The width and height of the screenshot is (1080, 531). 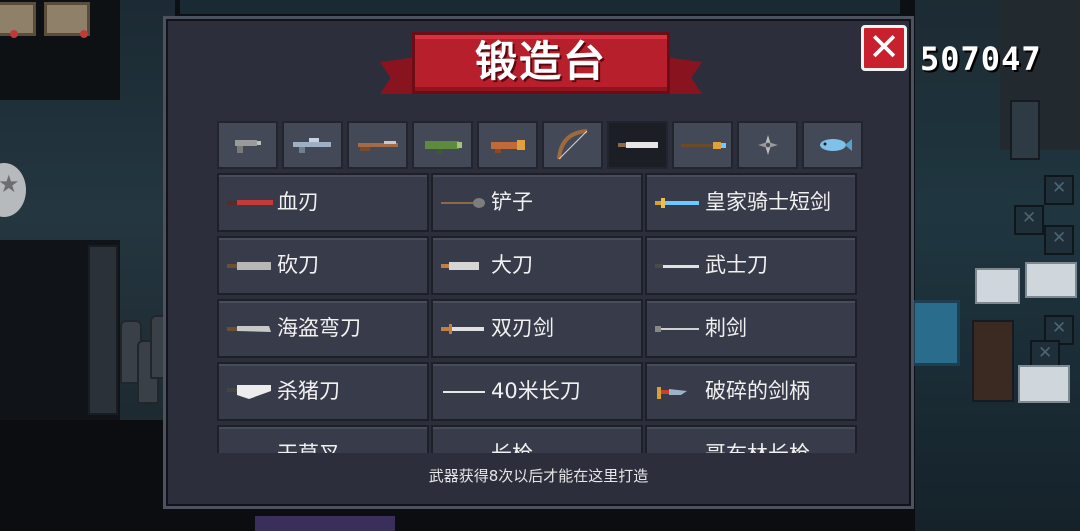 I want to click on tab-shotgun, so click(x=377, y=145).